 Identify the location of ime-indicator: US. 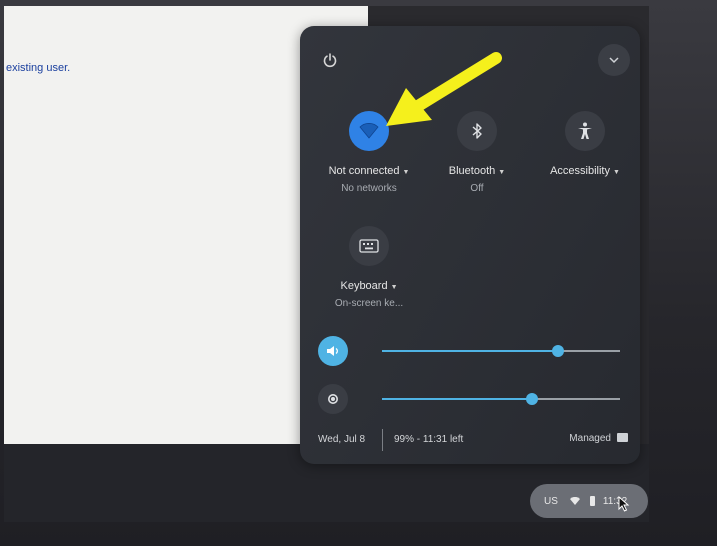
(551, 501).